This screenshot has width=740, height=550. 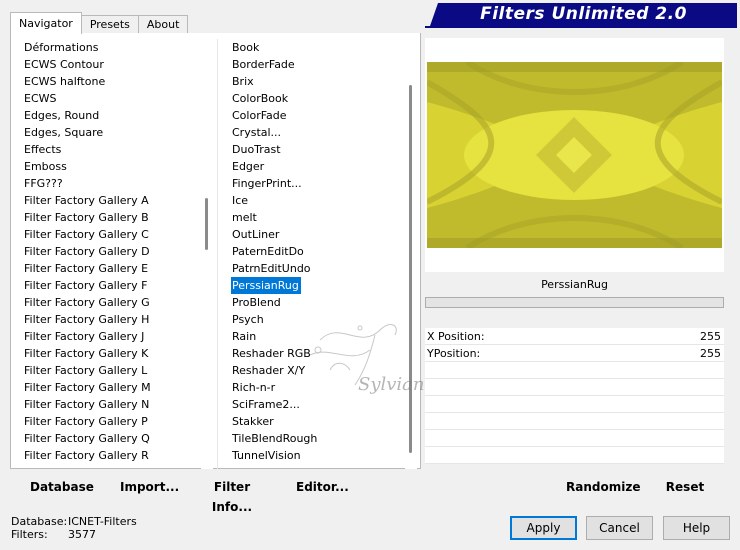 I want to click on category-item: Filter Factory Gallery M, so click(x=113, y=387).